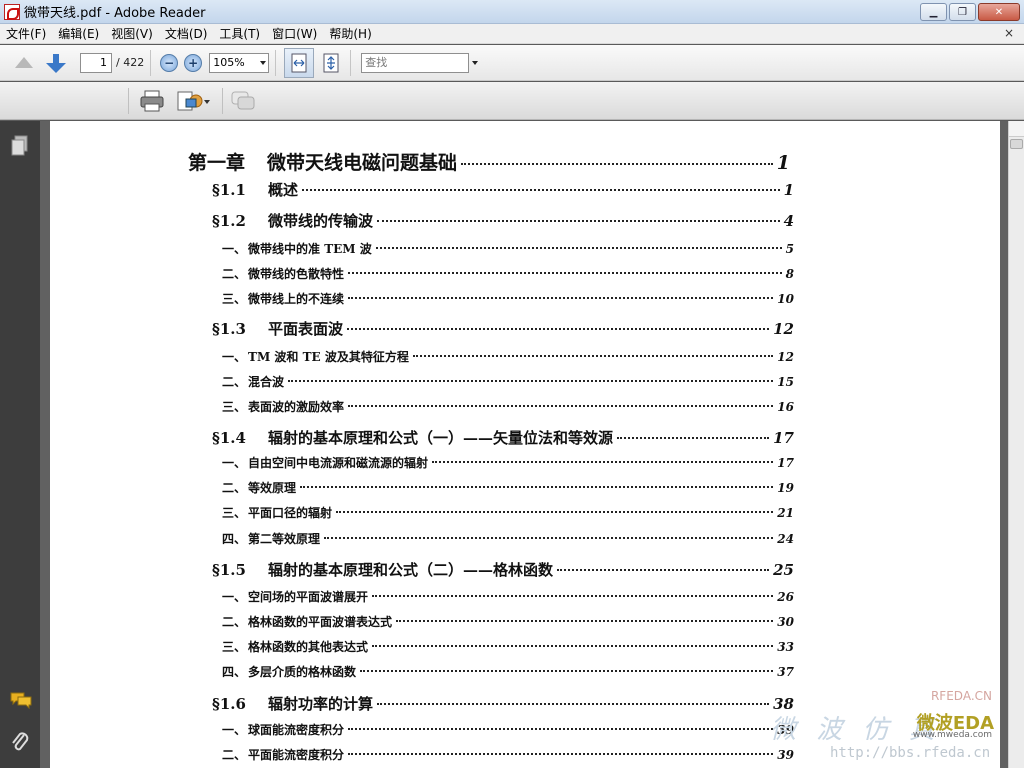  I want to click on toc-subsection-entry: 一、 球面能流密度积分 39, so click(508, 729).